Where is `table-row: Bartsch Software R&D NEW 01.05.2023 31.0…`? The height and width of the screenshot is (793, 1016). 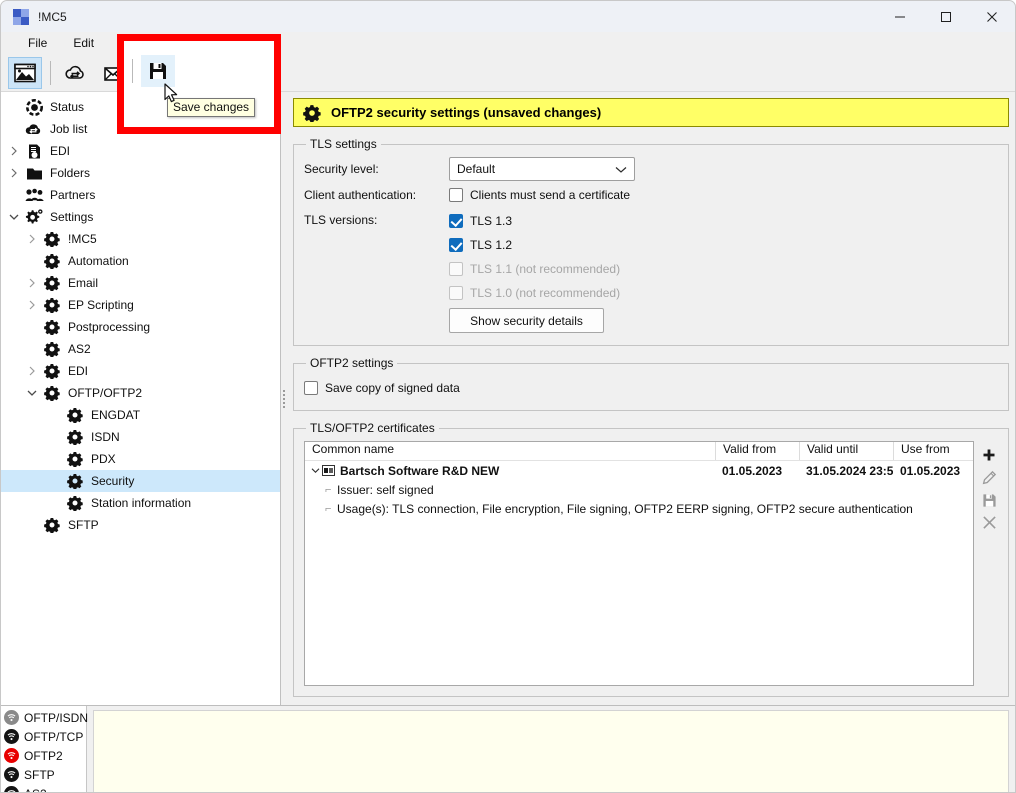 table-row: Bartsch Software R&D NEW 01.05.2023 31.0… is located at coordinates (639, 470).